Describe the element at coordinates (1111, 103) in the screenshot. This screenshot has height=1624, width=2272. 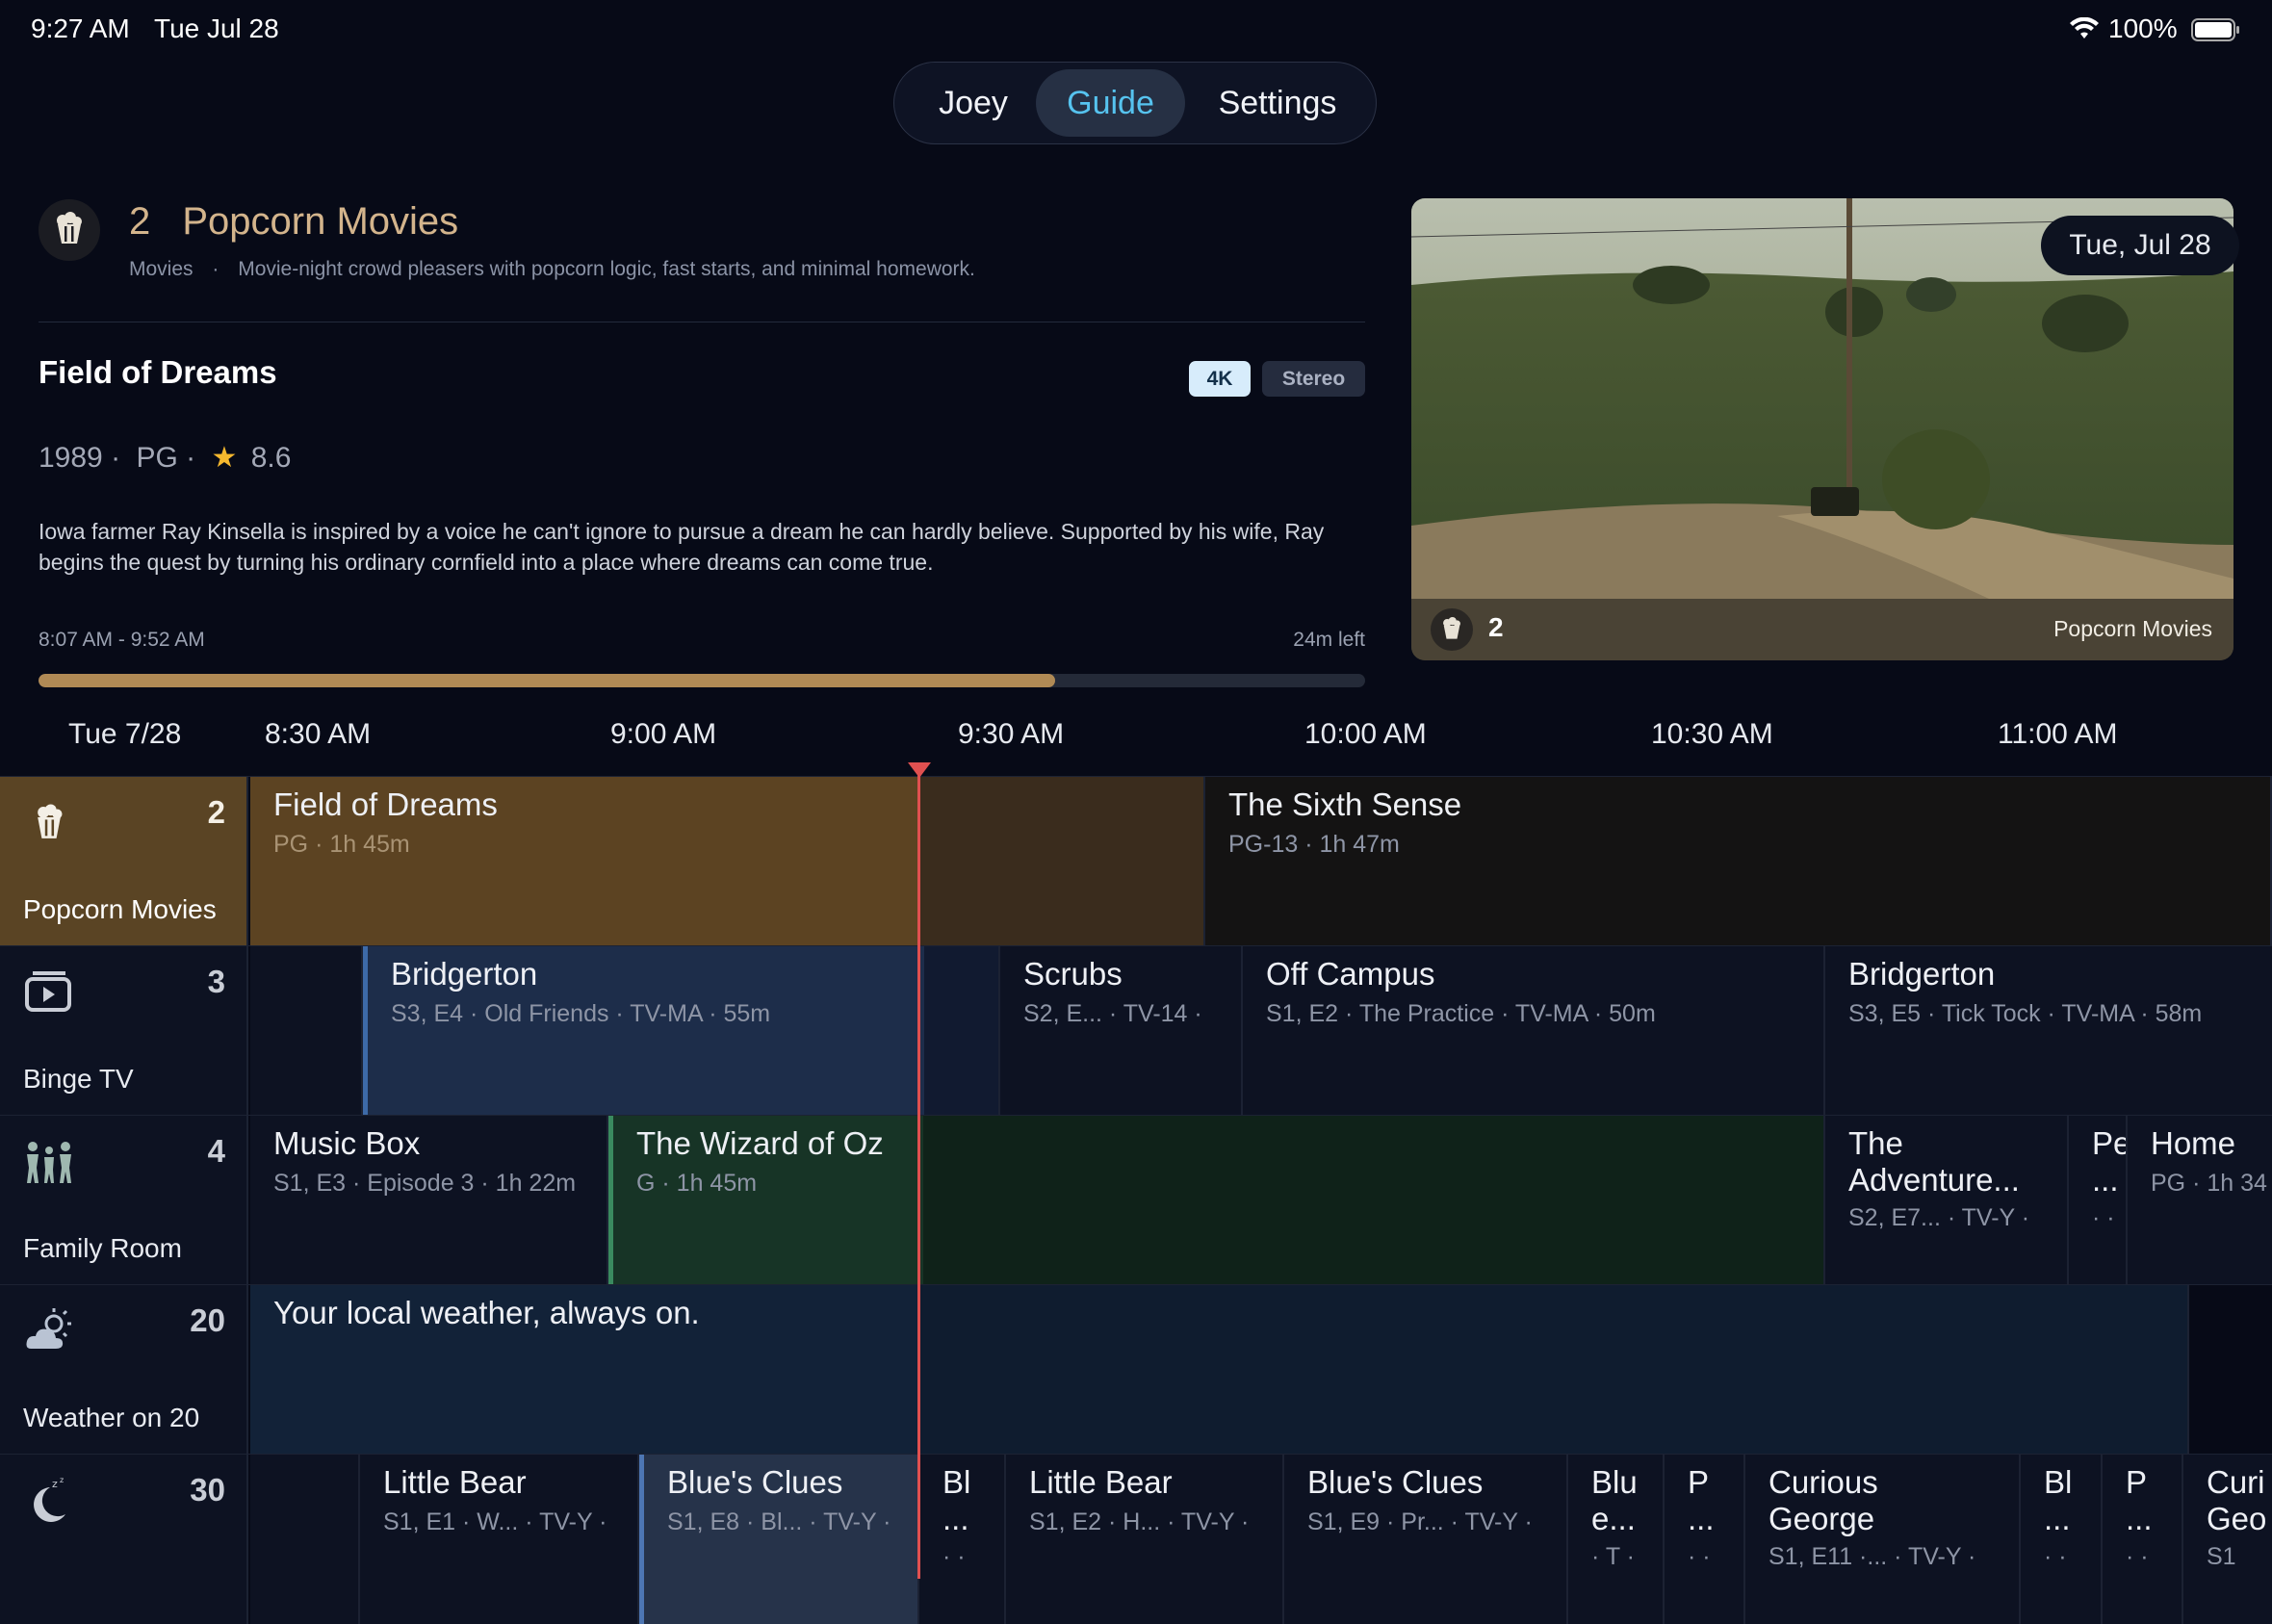
I see `tab-guide: Guide` at that location.